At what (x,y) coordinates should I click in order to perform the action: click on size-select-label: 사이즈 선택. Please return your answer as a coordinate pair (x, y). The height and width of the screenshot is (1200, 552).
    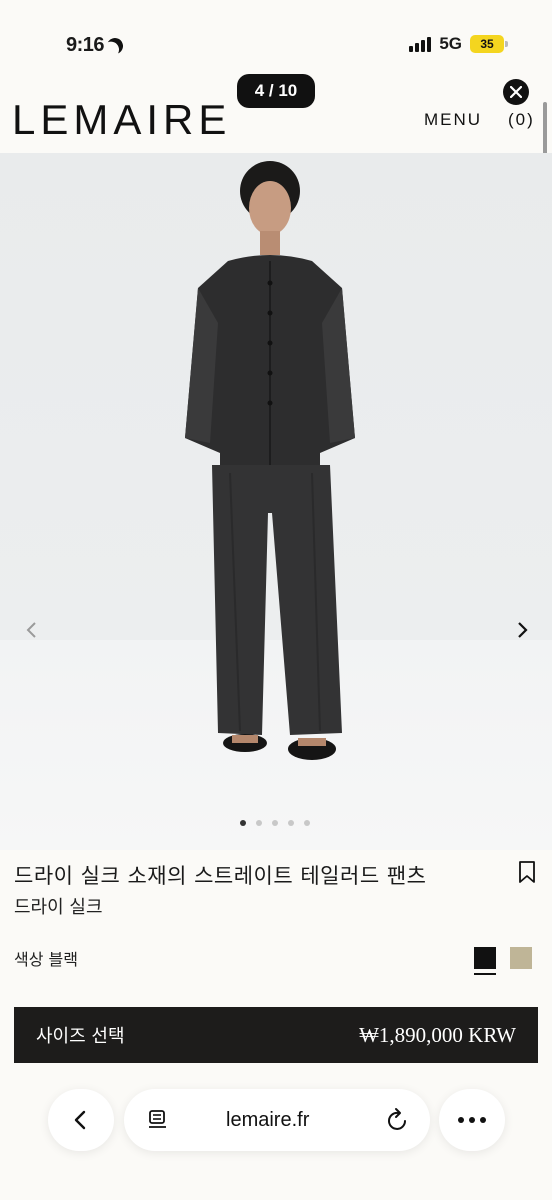
    Looking at the image, I should click on (80, 1036).